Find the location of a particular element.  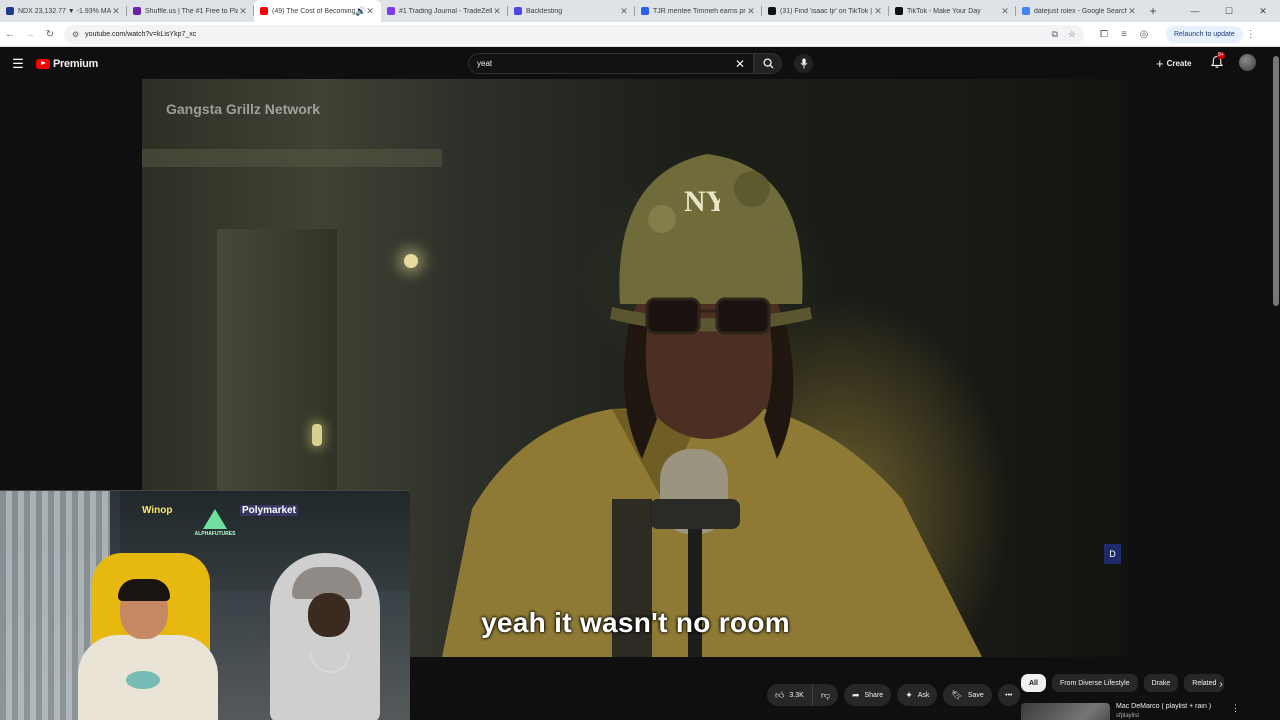

share-button: ➦ Share is located at coordinates (867, 695).